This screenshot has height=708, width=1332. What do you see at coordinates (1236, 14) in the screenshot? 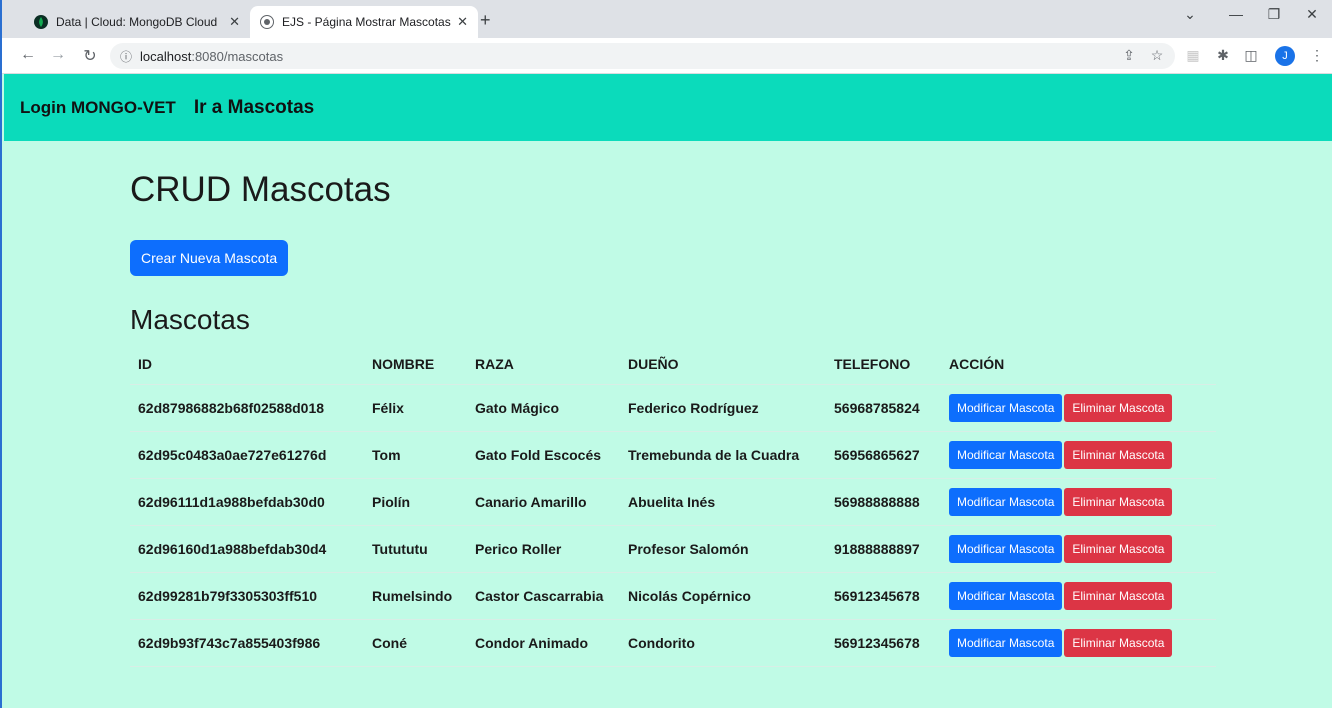
I see `minimize-icon: —` at bounding box center [1236, 14].